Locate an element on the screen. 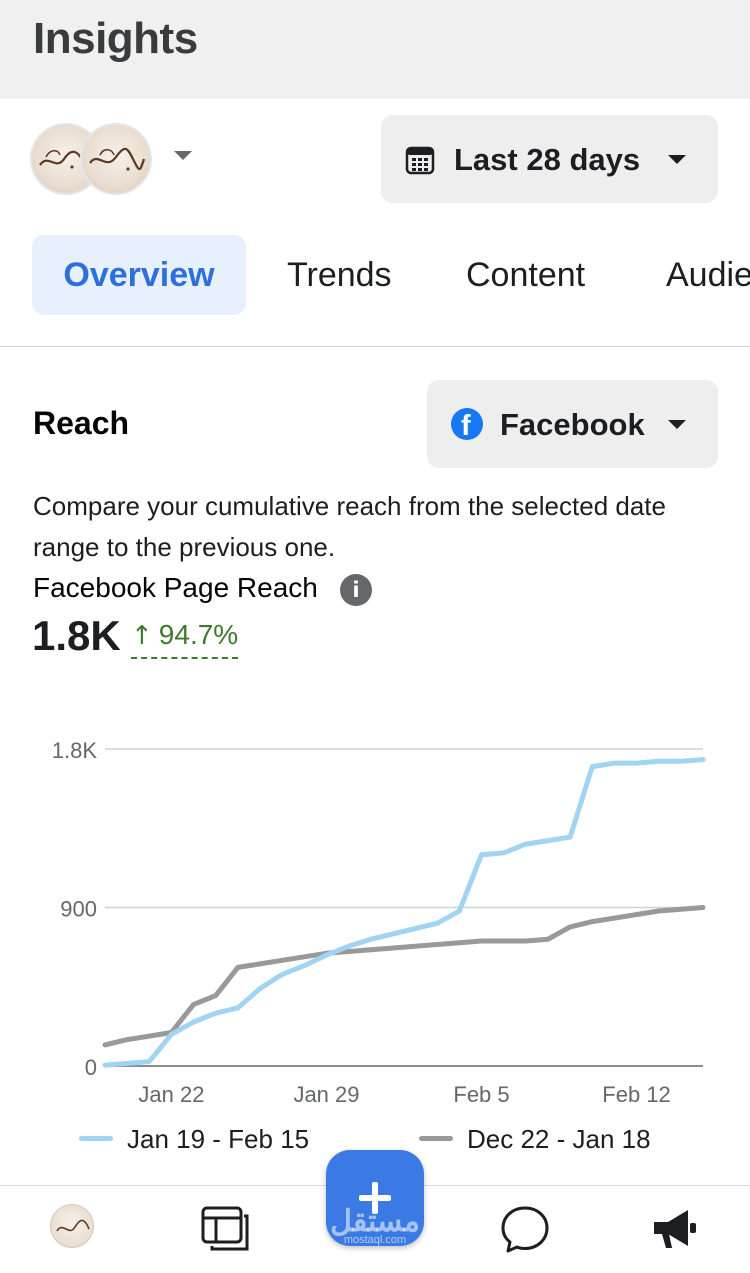  facebook-icon: f is located at coordinates (467, 425).